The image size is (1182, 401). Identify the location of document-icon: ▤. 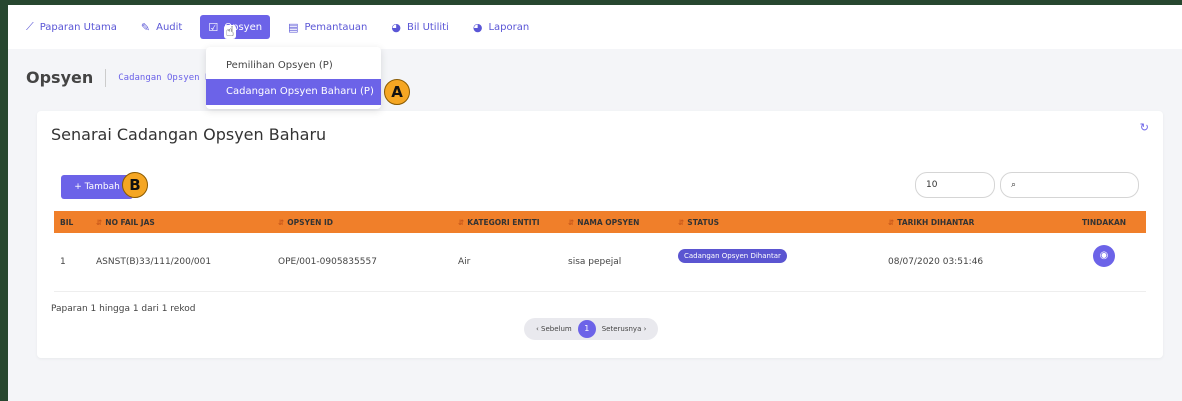
(293, 27).